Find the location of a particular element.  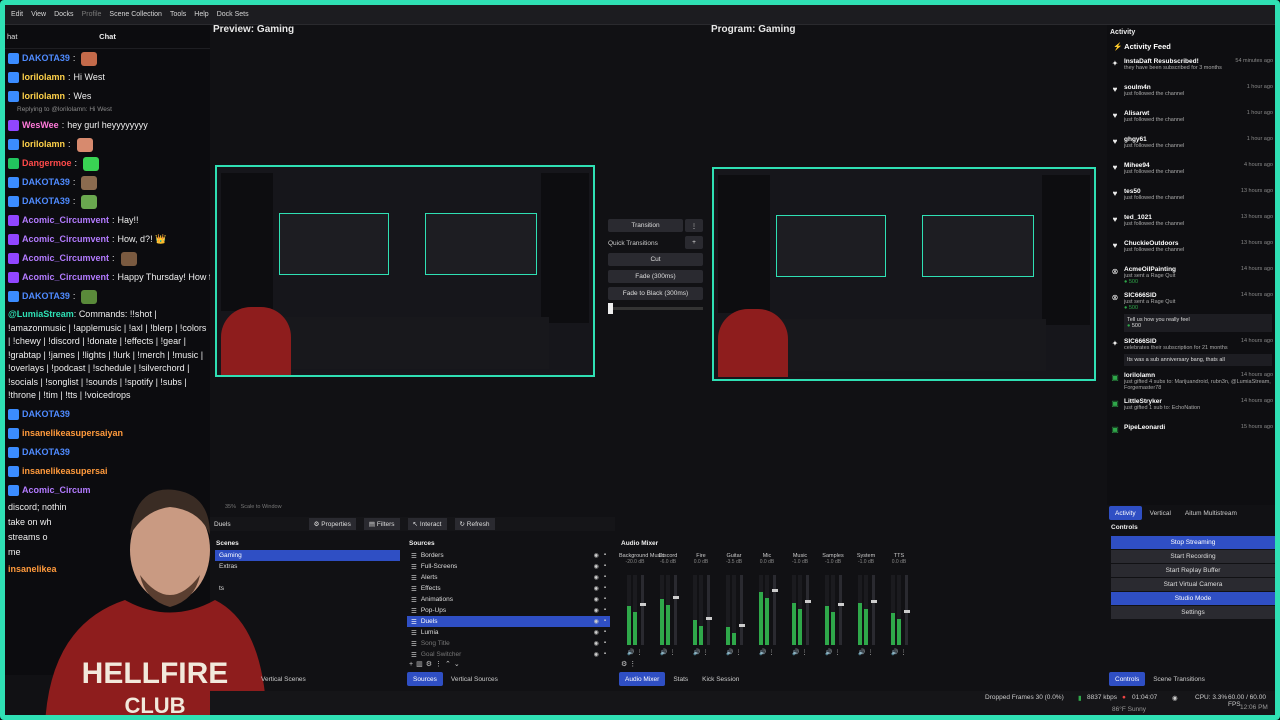

chat-message: Acomic_Circumvent: How, d?! 👑 is located at coordinates (107, 239).